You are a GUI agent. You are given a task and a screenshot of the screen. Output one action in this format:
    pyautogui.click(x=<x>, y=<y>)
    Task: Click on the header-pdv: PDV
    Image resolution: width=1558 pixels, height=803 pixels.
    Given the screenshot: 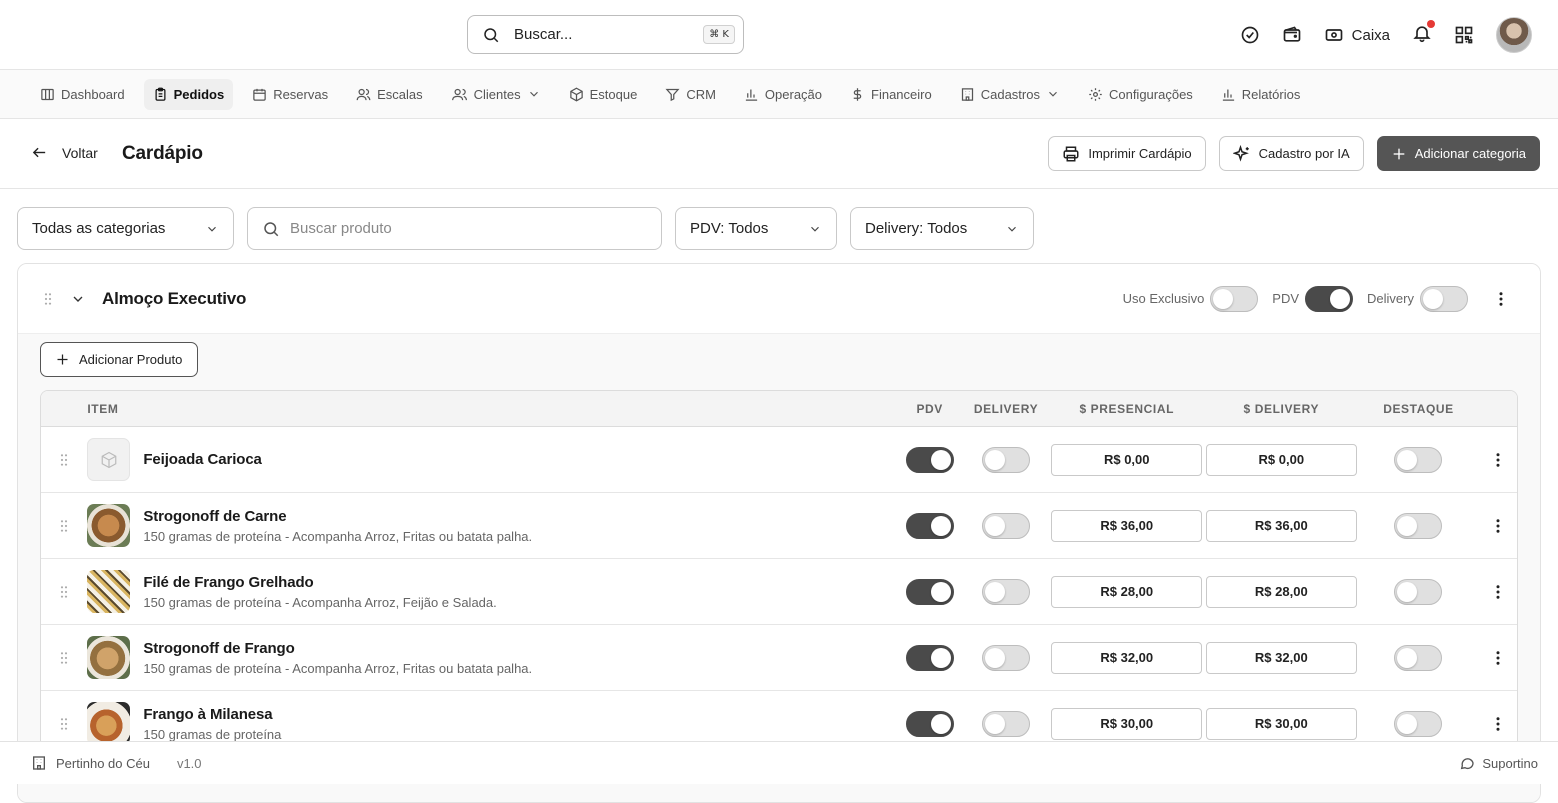 What is the action you would take?
    pyautogui.click(x=929, y=408)
    